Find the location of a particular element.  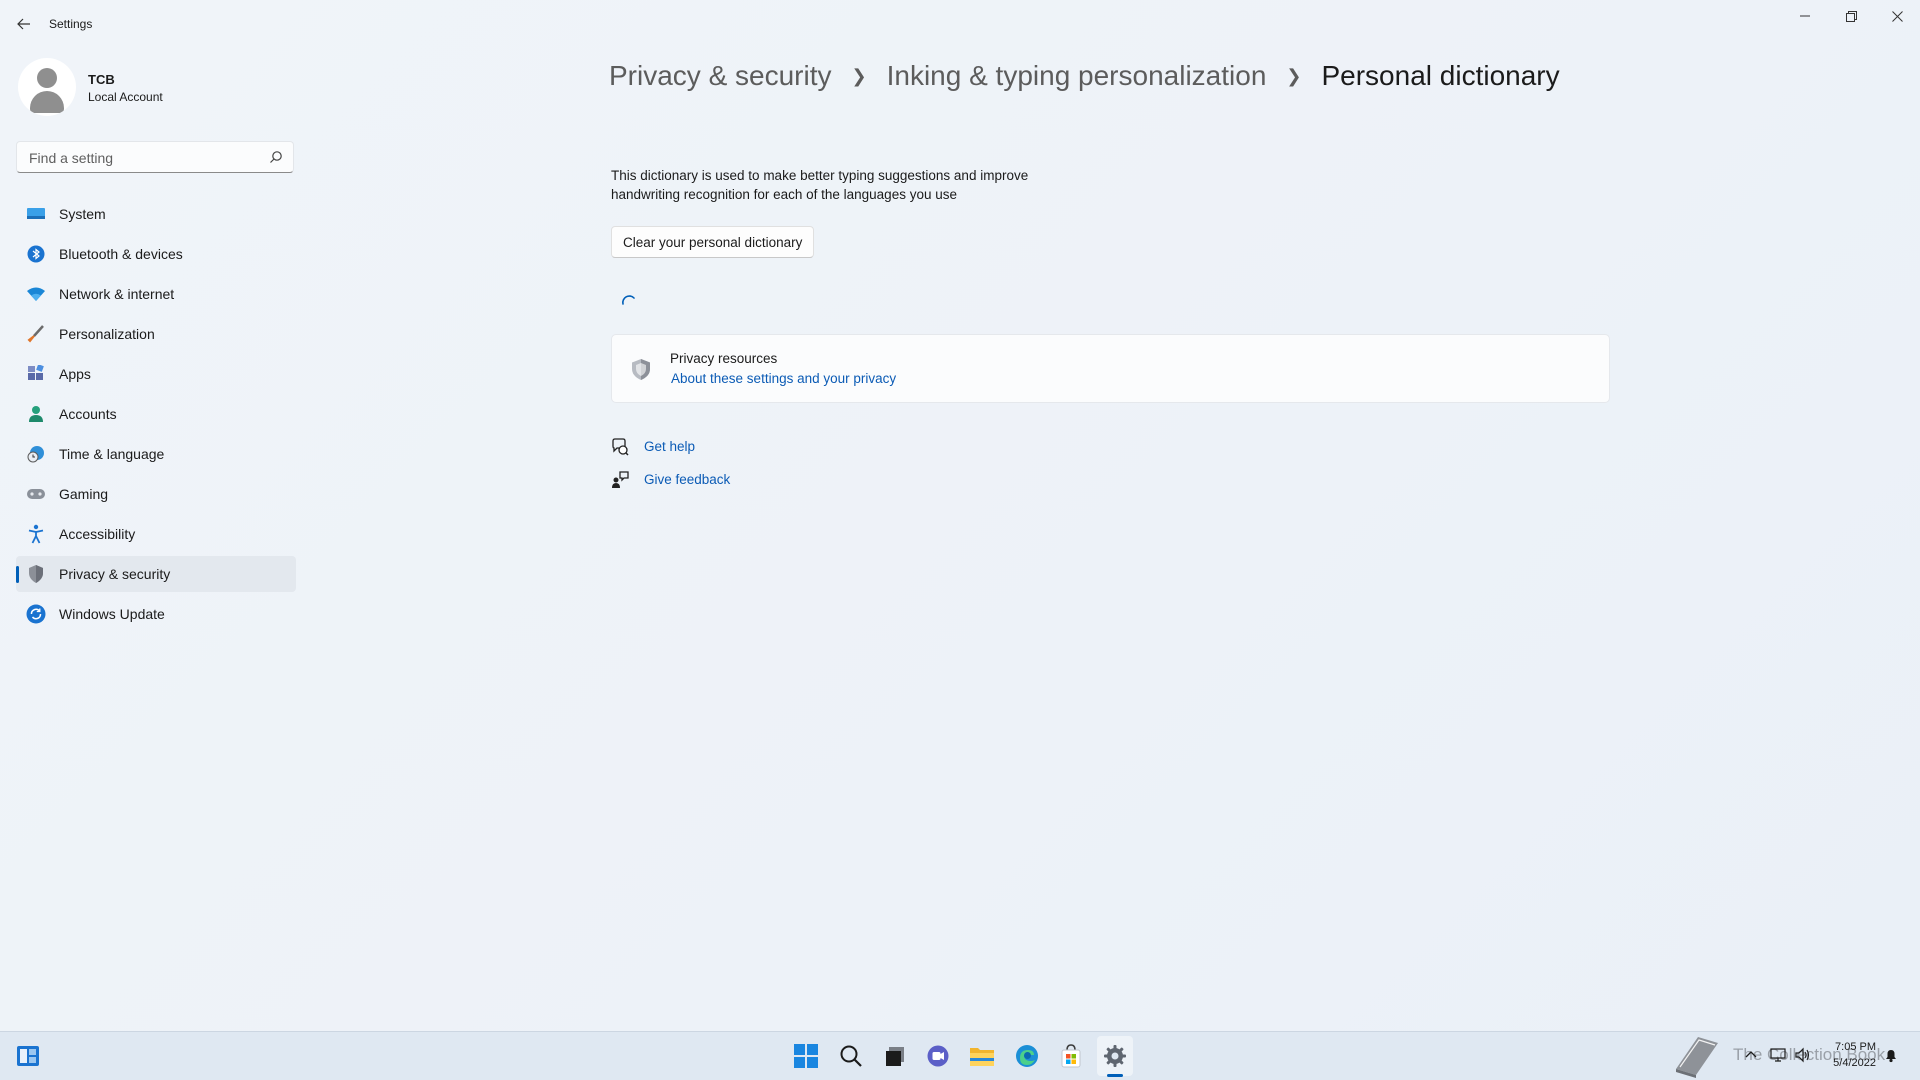

active-app-indicator is located at coordinates (1115, 1075).